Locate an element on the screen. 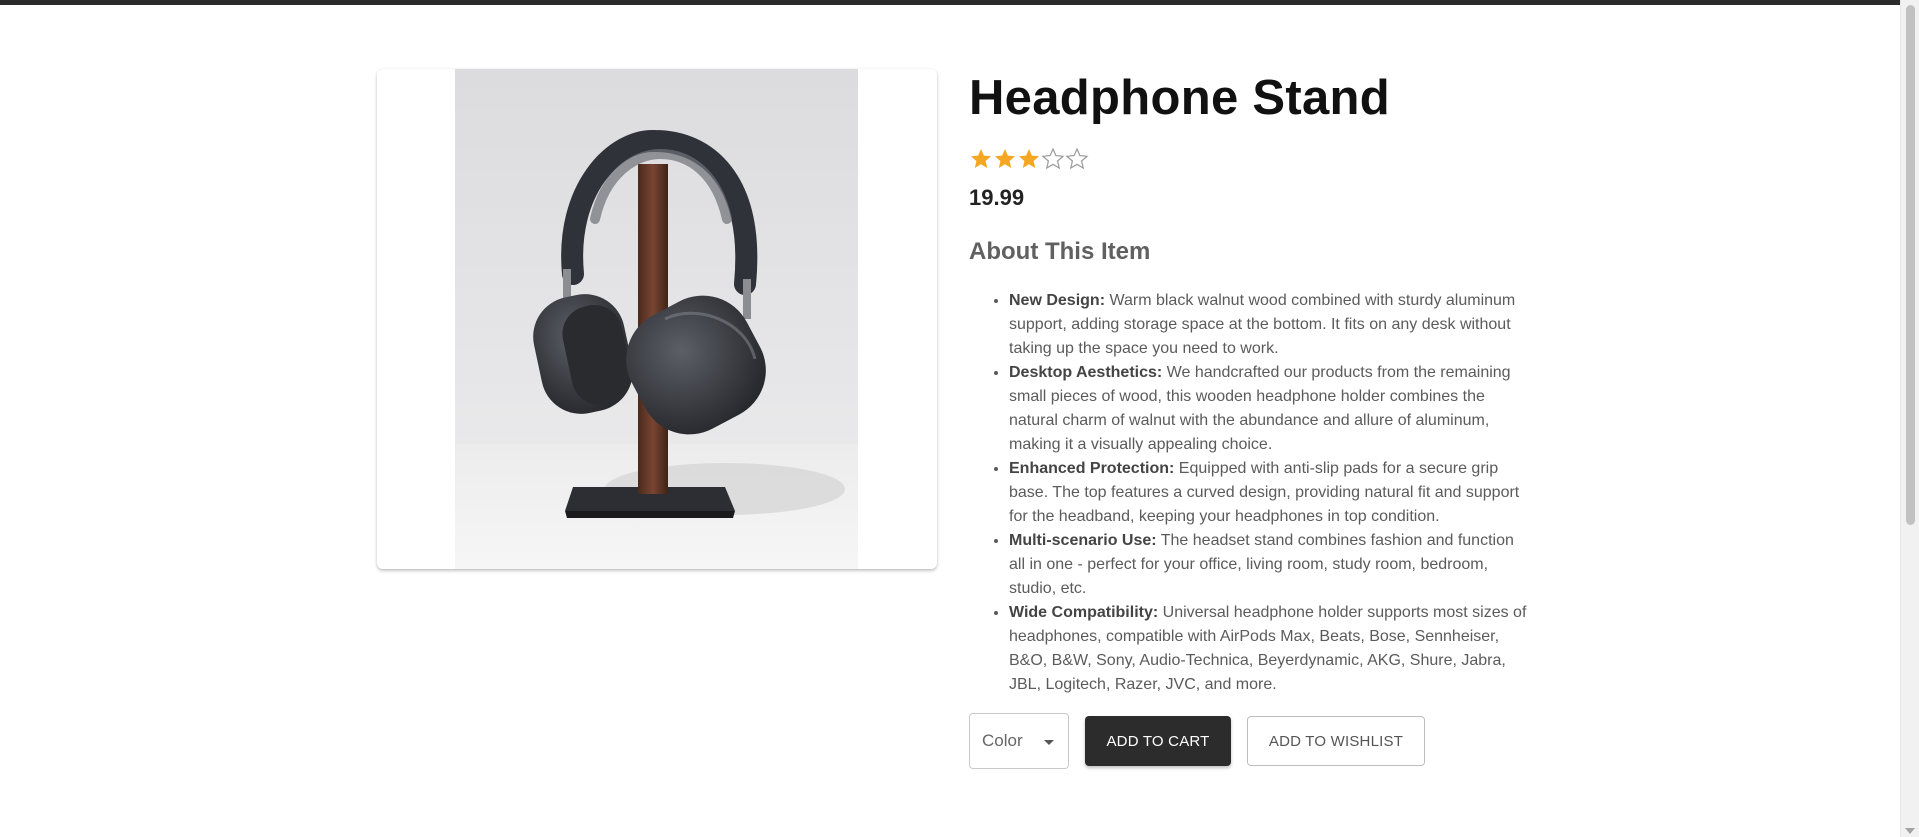 This screenshot has height=837, width=1919. product-actions: Color ADD TO CART ADD TO WISHLIST is located at coordinates (1197, 741).